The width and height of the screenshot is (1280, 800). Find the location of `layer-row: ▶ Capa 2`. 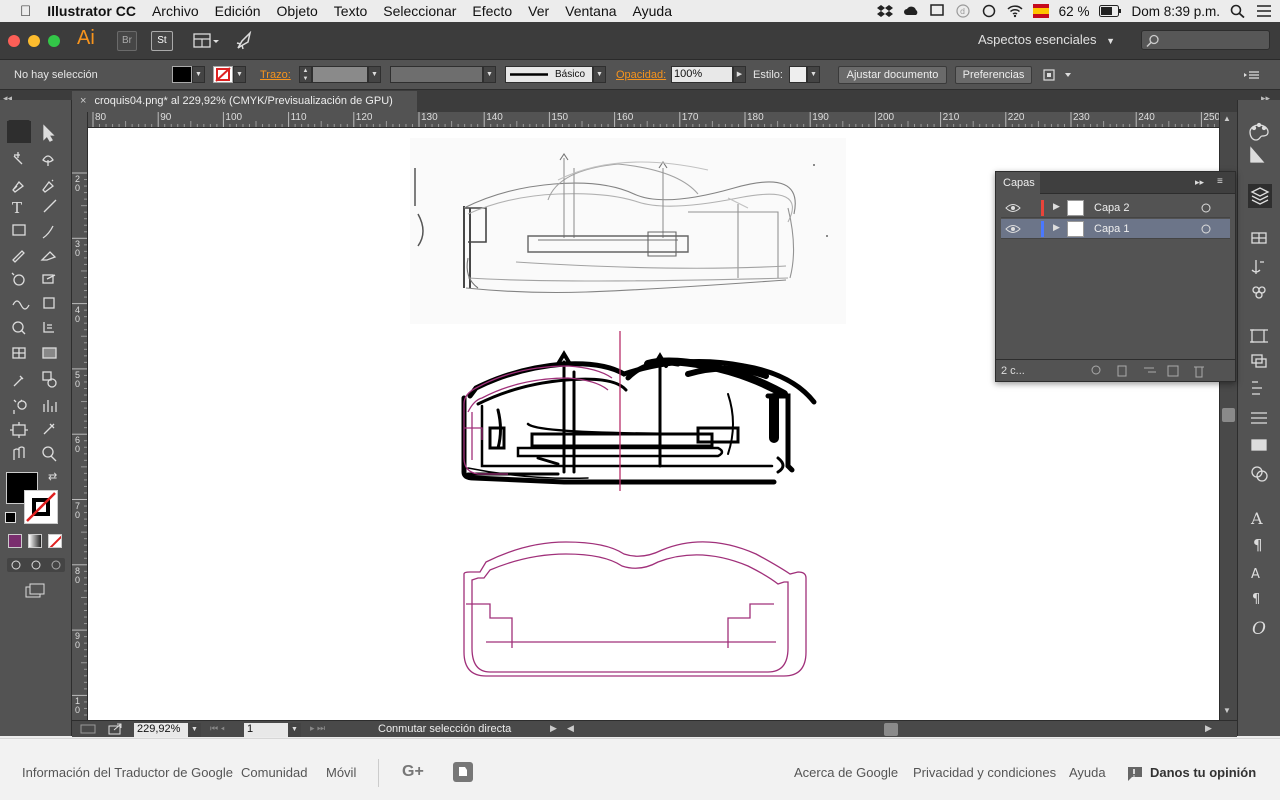

layer-row: ▶ Capa 2 is located at coordinates (1115, 208).